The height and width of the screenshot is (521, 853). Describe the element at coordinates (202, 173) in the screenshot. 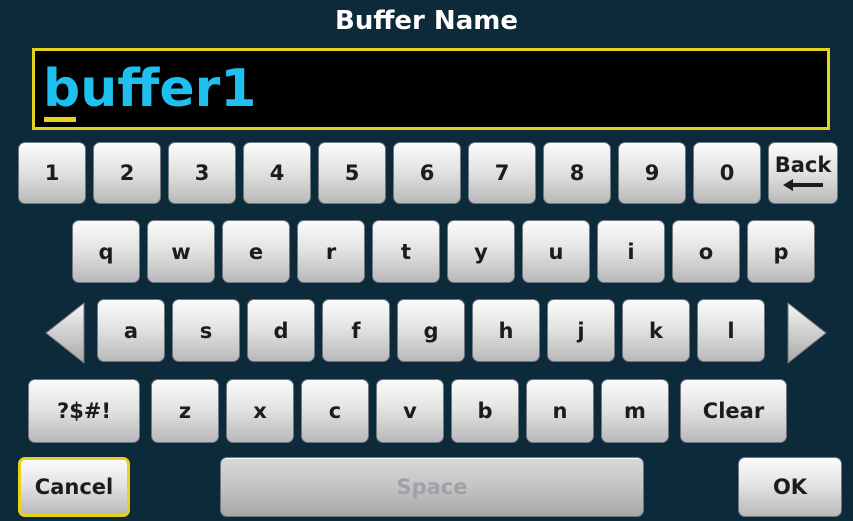

I see `key-3: 3` at that location.